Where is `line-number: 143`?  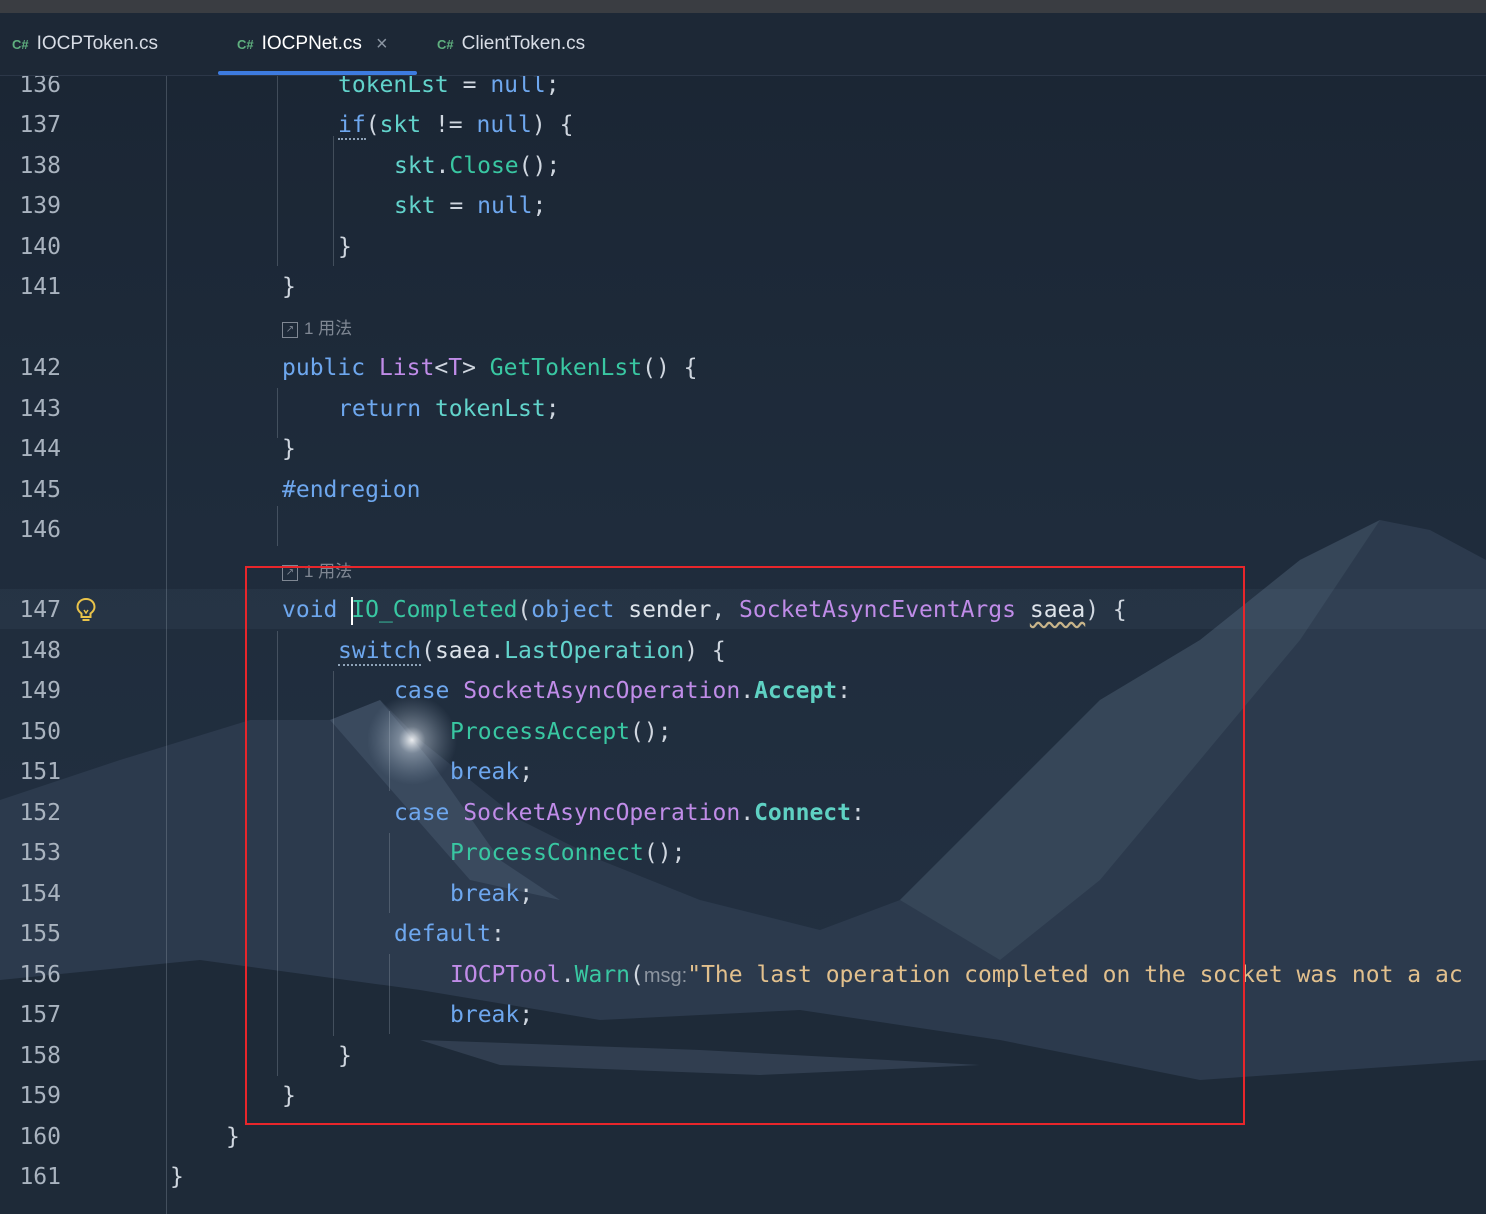
line-number: 143 is located at coordinates (40, 409).